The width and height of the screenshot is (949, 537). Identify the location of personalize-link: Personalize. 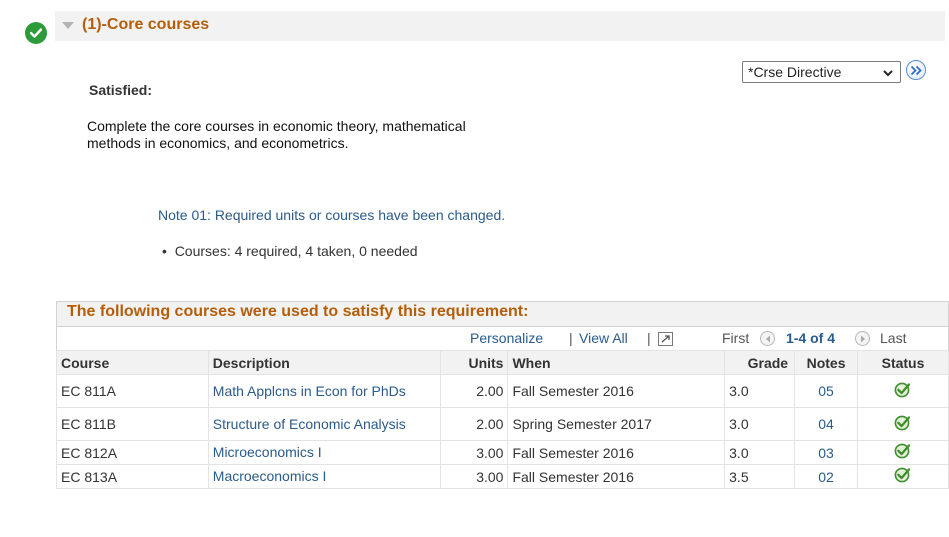
(506, 338).